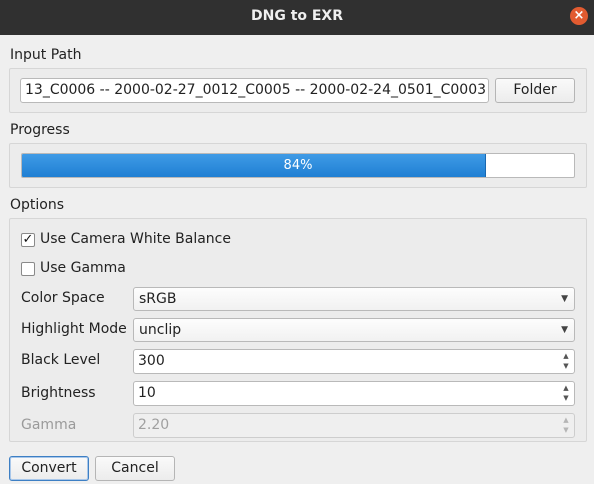  What do you see at coordinates (61, 360) in the screenshot?
I see `black-level-label: Black Level` at bounding box center [61, 360].